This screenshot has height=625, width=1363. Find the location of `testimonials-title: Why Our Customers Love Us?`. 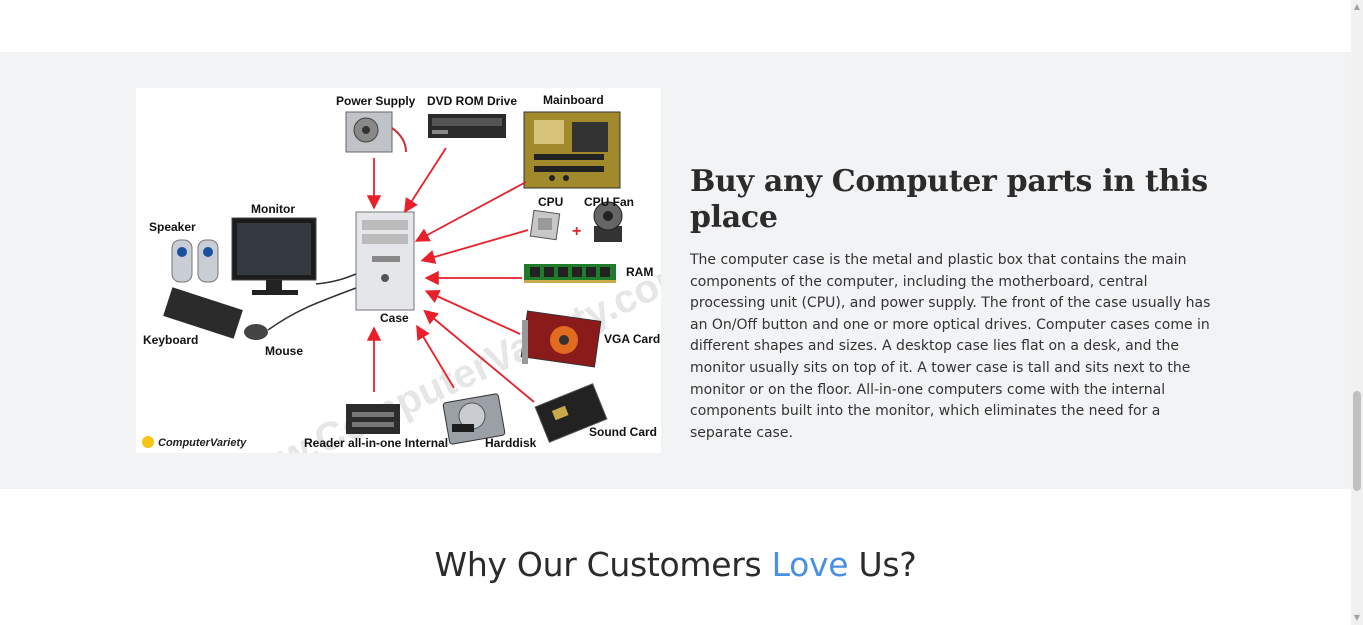

testimonials-title: Why Our Customers Love Us? is located at coordinates (675, 564).